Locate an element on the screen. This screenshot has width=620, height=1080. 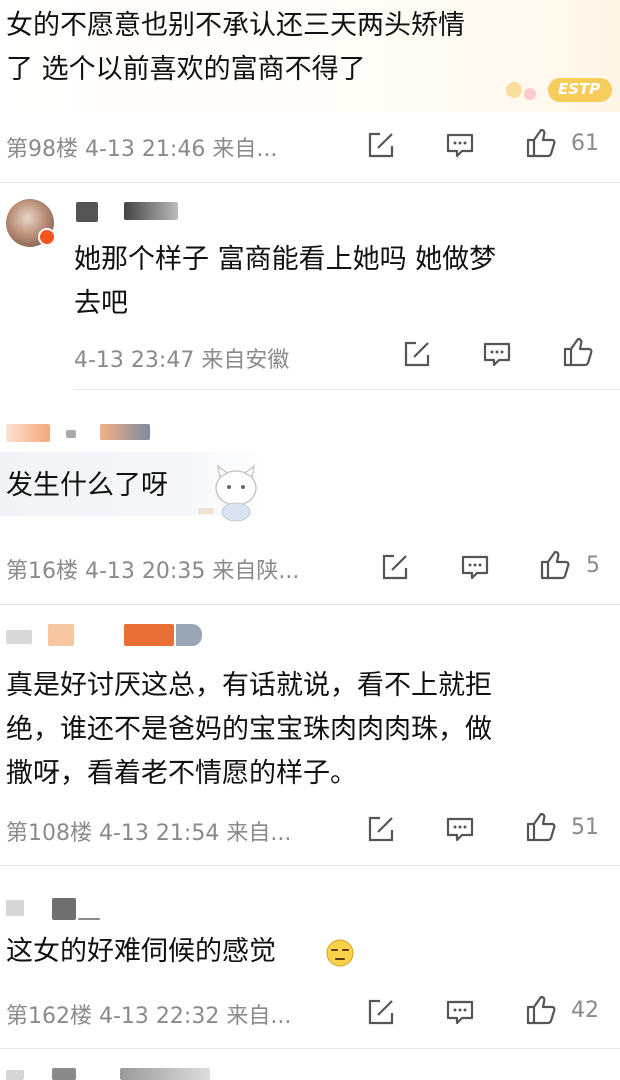
badge-label: ESTP is located at coordinates (579, 89).